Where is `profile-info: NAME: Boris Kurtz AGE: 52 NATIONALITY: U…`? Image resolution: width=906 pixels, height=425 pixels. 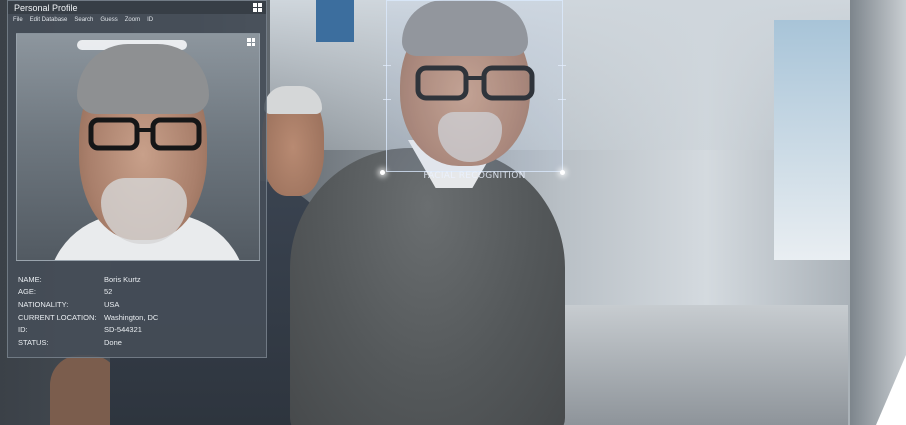 profile-info: NAME: Boris Kurtz AGE: 52 NATIONALITY: U… is located at coordinates (138, 311).